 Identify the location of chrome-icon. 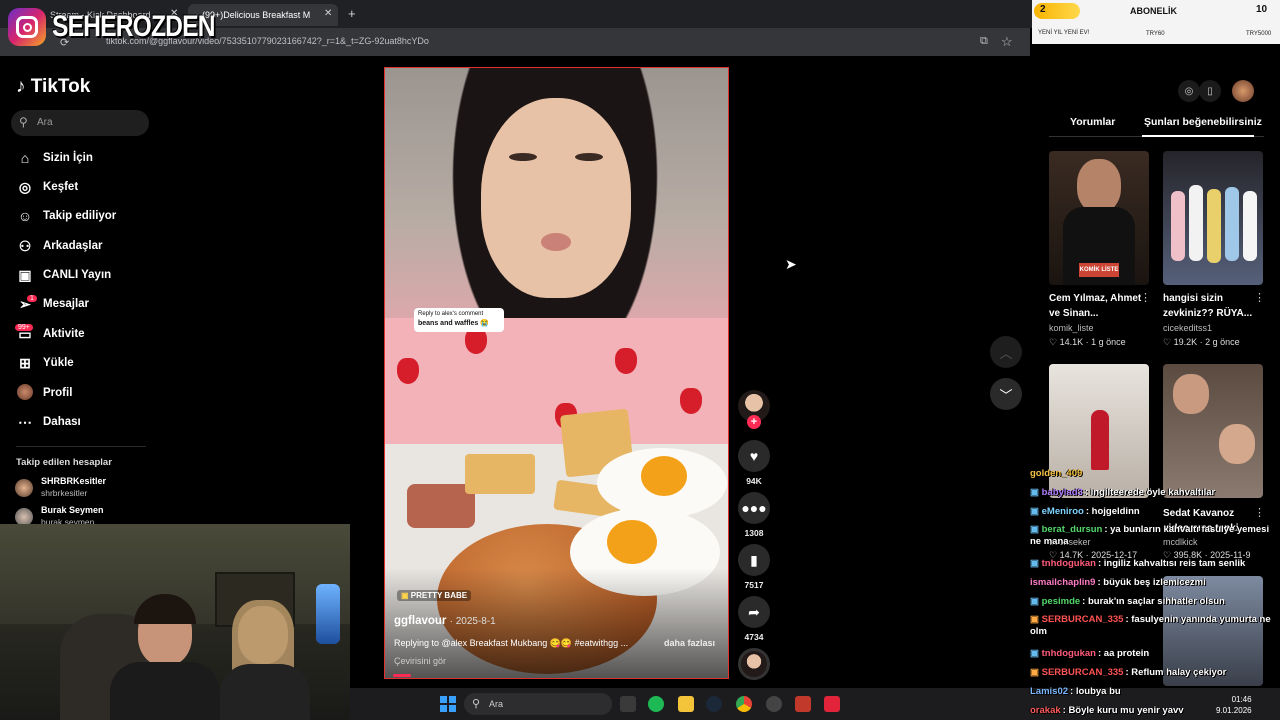
(744, 704).